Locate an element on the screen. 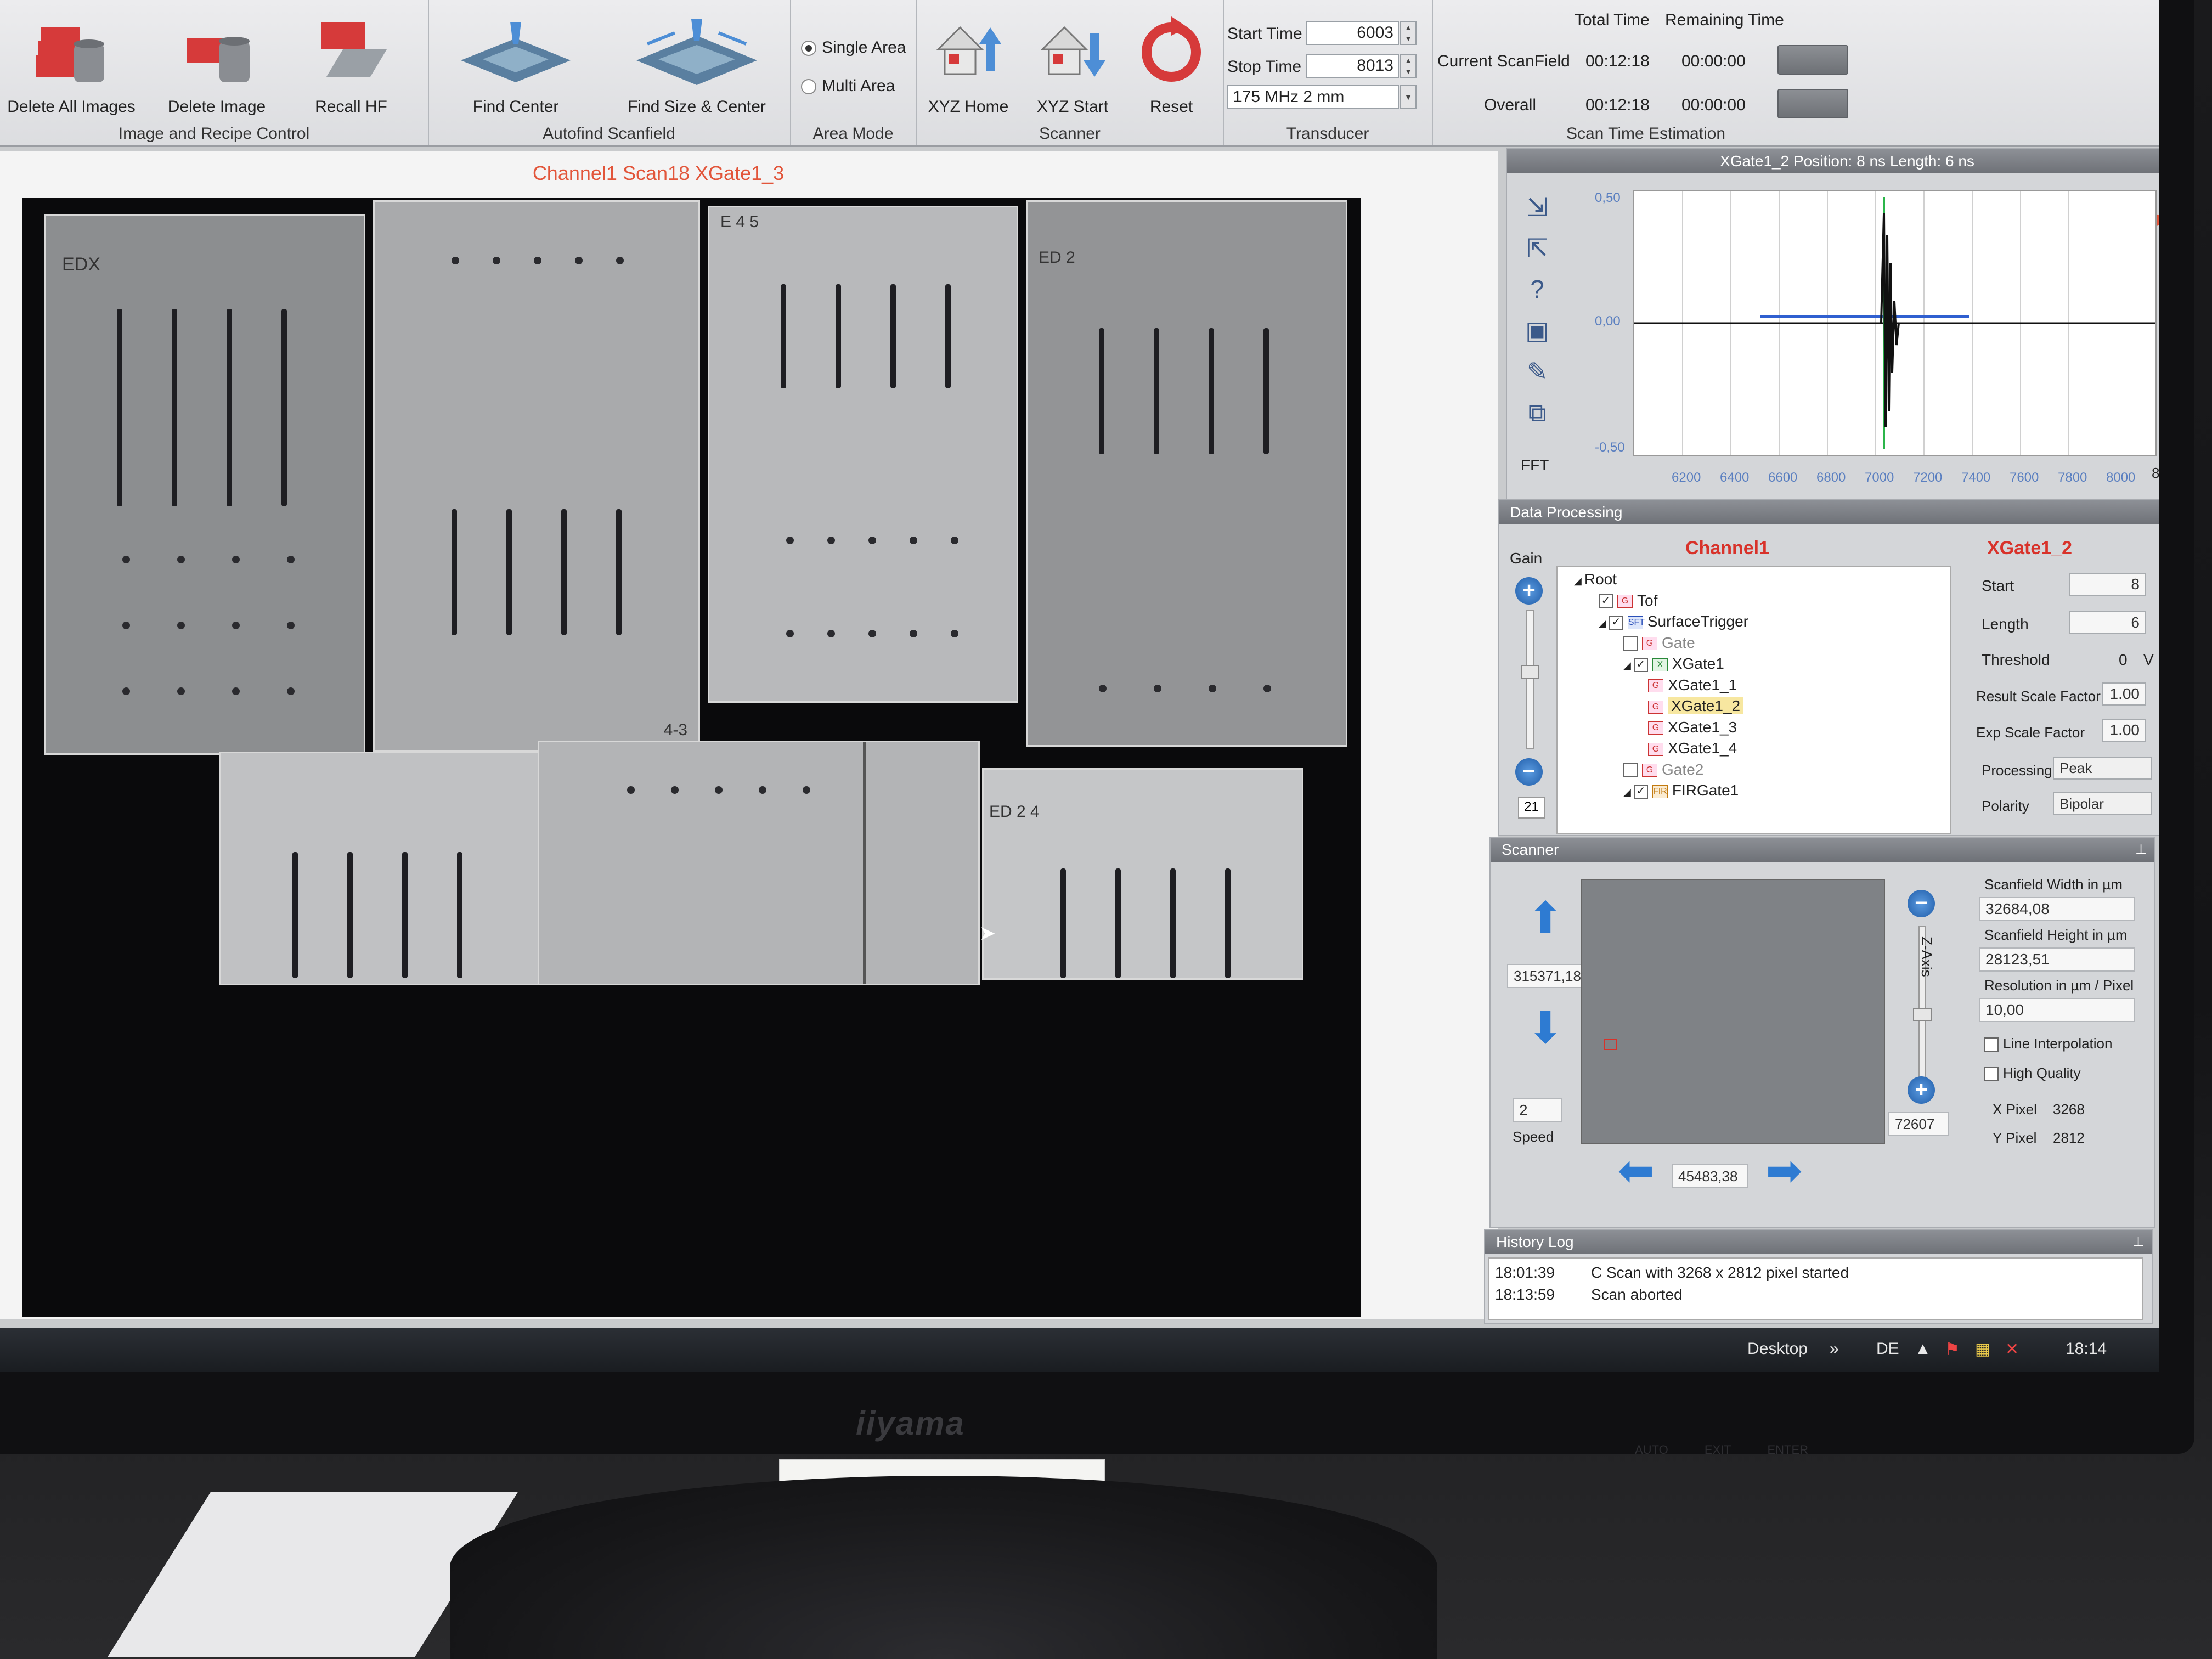  exp-scale-input: 1.00 is located at coordinates (2124, 730).